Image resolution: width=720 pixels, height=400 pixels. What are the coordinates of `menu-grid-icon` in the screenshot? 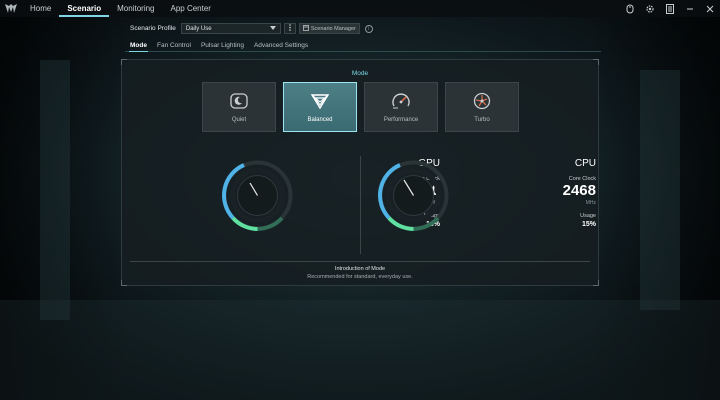 It's located at (670, 8).